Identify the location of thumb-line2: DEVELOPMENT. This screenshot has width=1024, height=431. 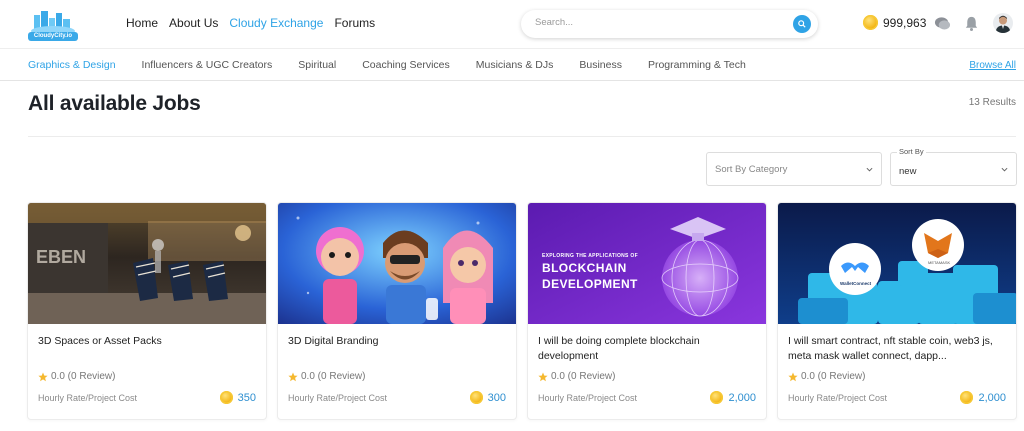
(590, 284).